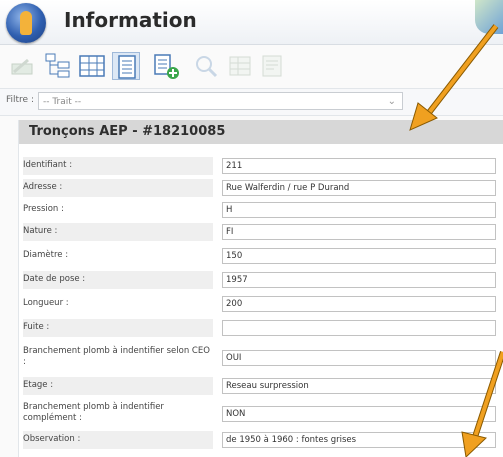 The height and width of the screenshot is (457, 503). What do you see at coordinates (359, 440) in the screenshot?
I see `field-value-input: de 1950 à 1960 : fontes grises` at bounding box center [359, 440].